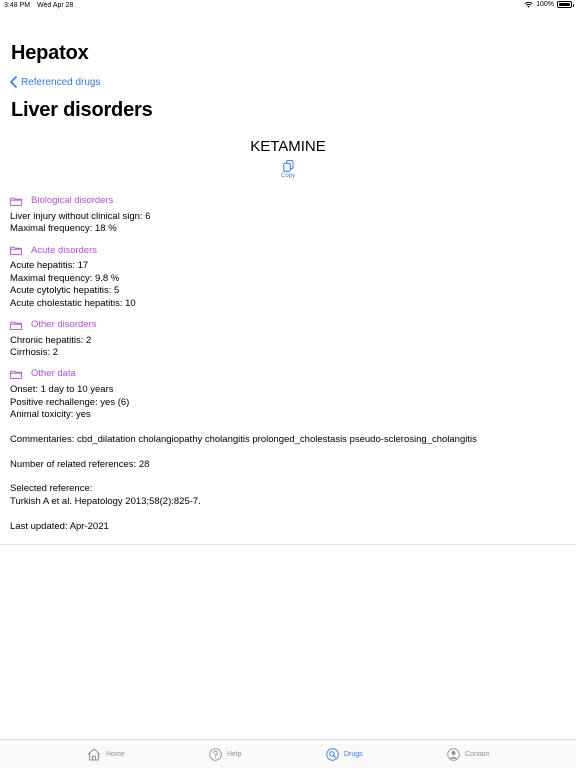  I want to click on back-label: Referenced drugs, so click(61, 82).